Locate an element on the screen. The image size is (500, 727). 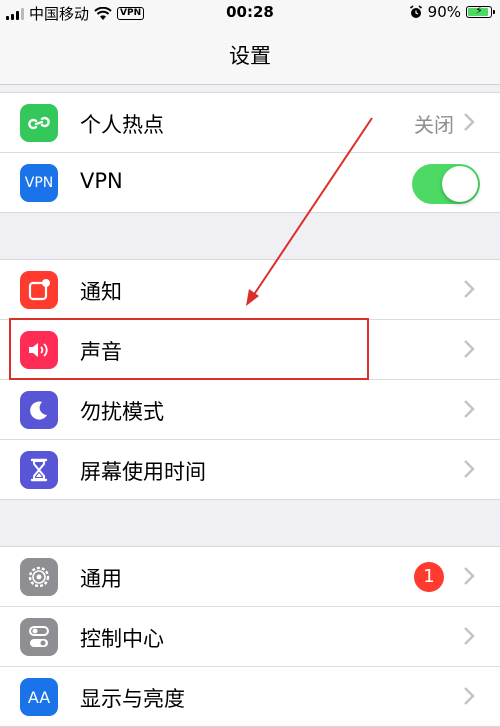
settings-row-hotspot: 个人热点 关闭 is located at coordinates (250, 123).